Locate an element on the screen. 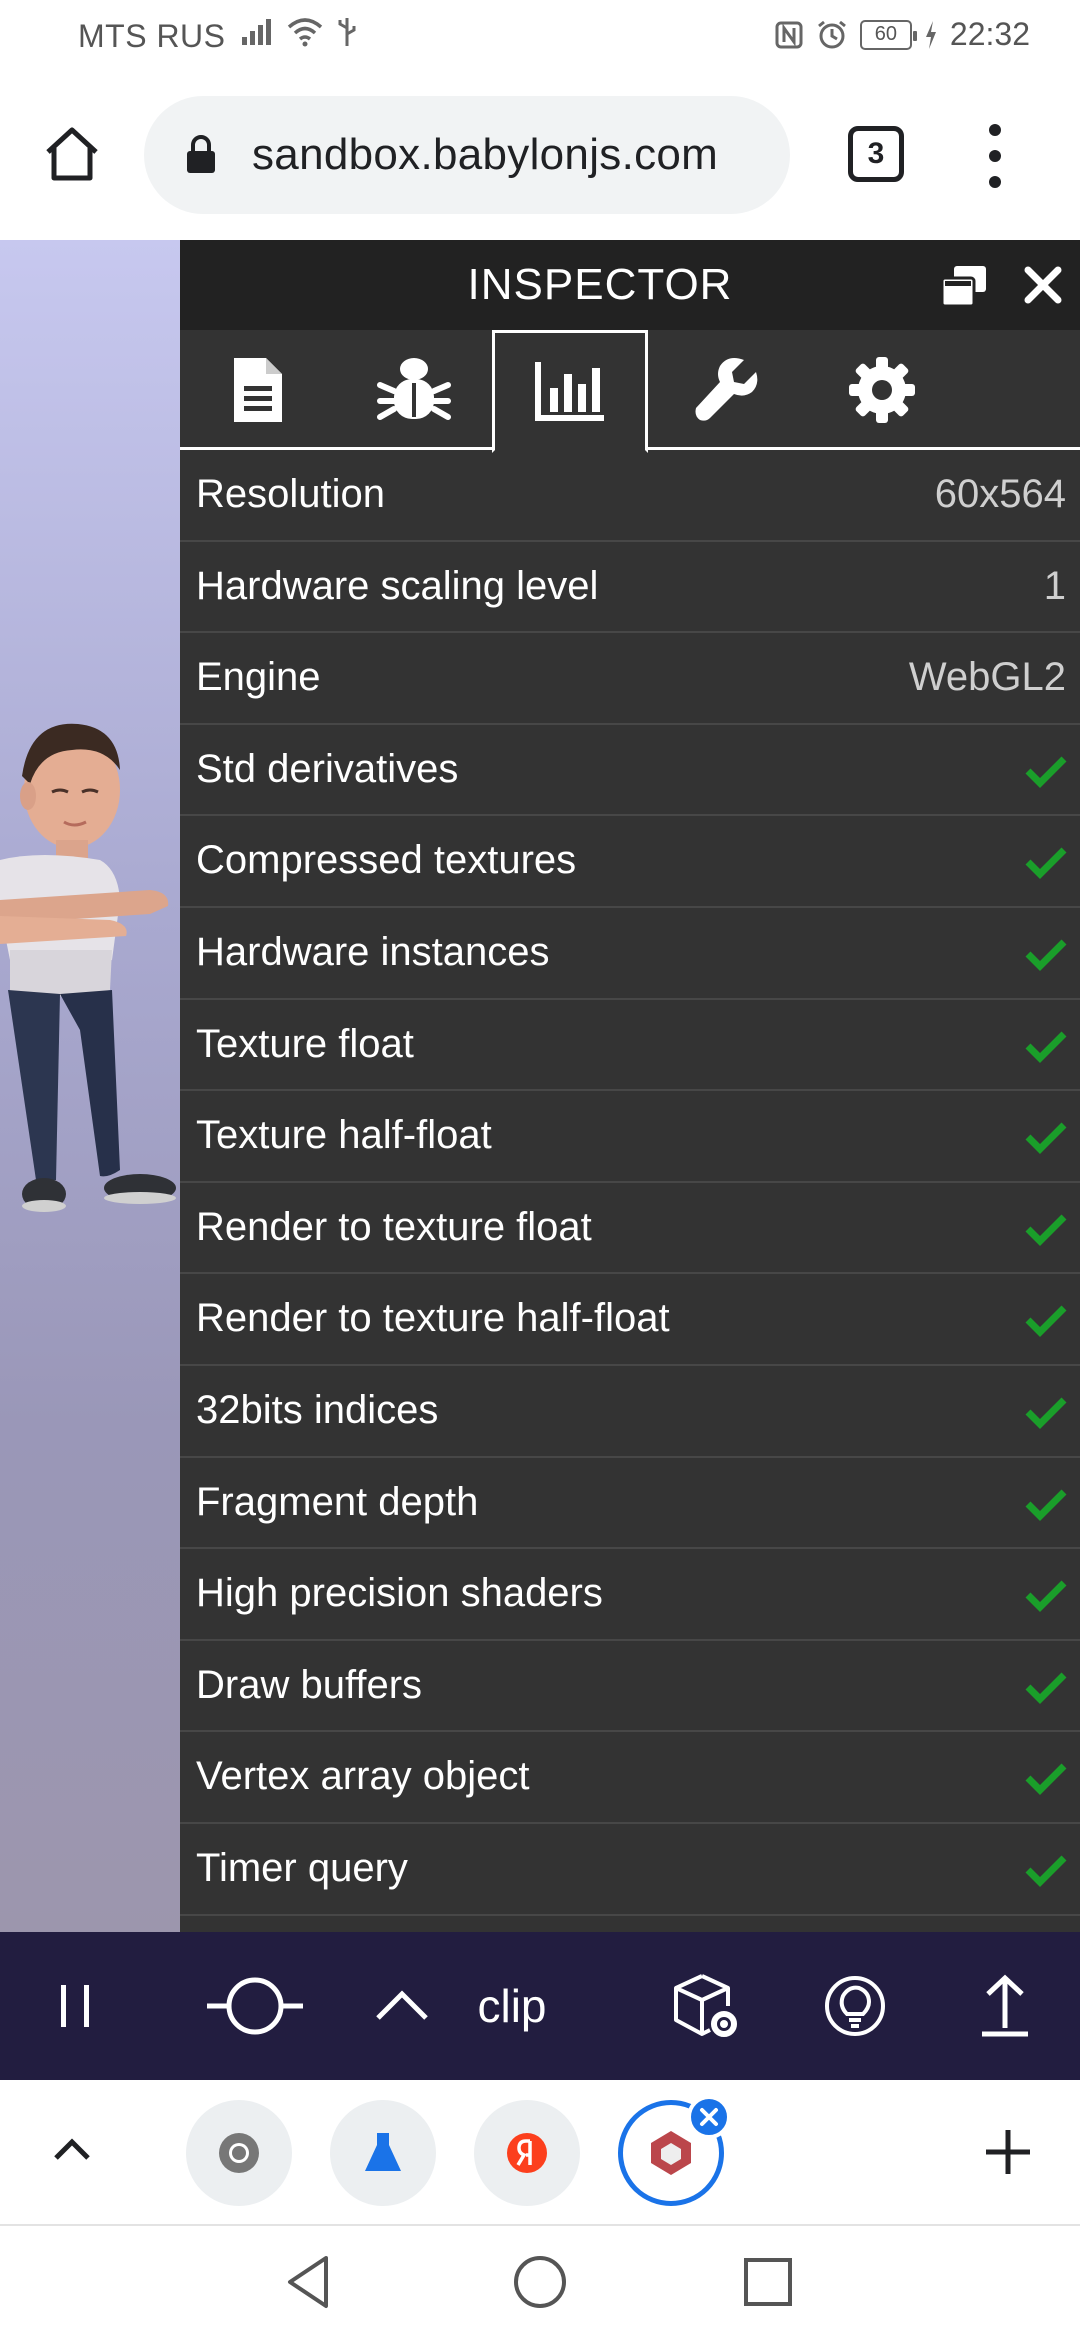  tab-tools is located at coordinates (726, 390).